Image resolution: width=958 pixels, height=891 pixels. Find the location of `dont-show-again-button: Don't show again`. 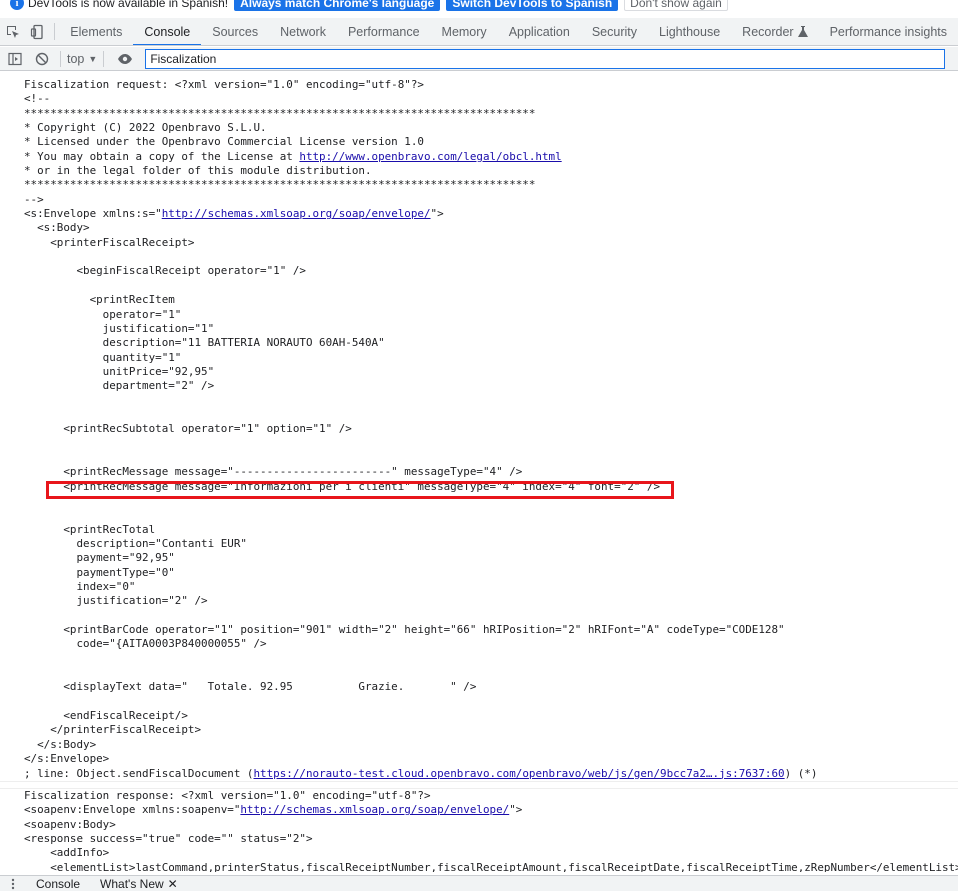

dont-show-again-button: Don't show again is located at coordinates (676, 5).